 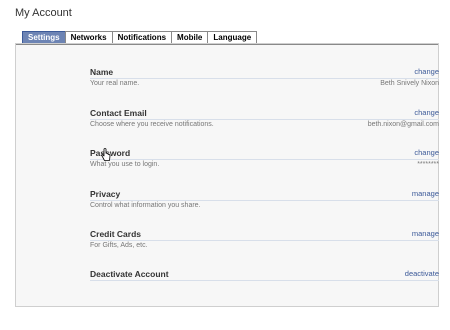 I want to click on page-title: My Account, so click(x=43, y=13).